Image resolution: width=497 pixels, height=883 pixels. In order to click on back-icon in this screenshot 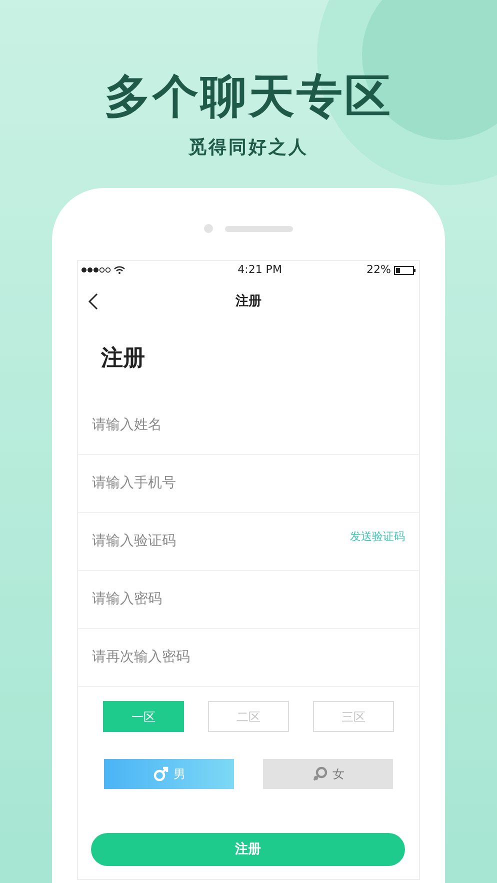, I will do `click(93, 301)`.